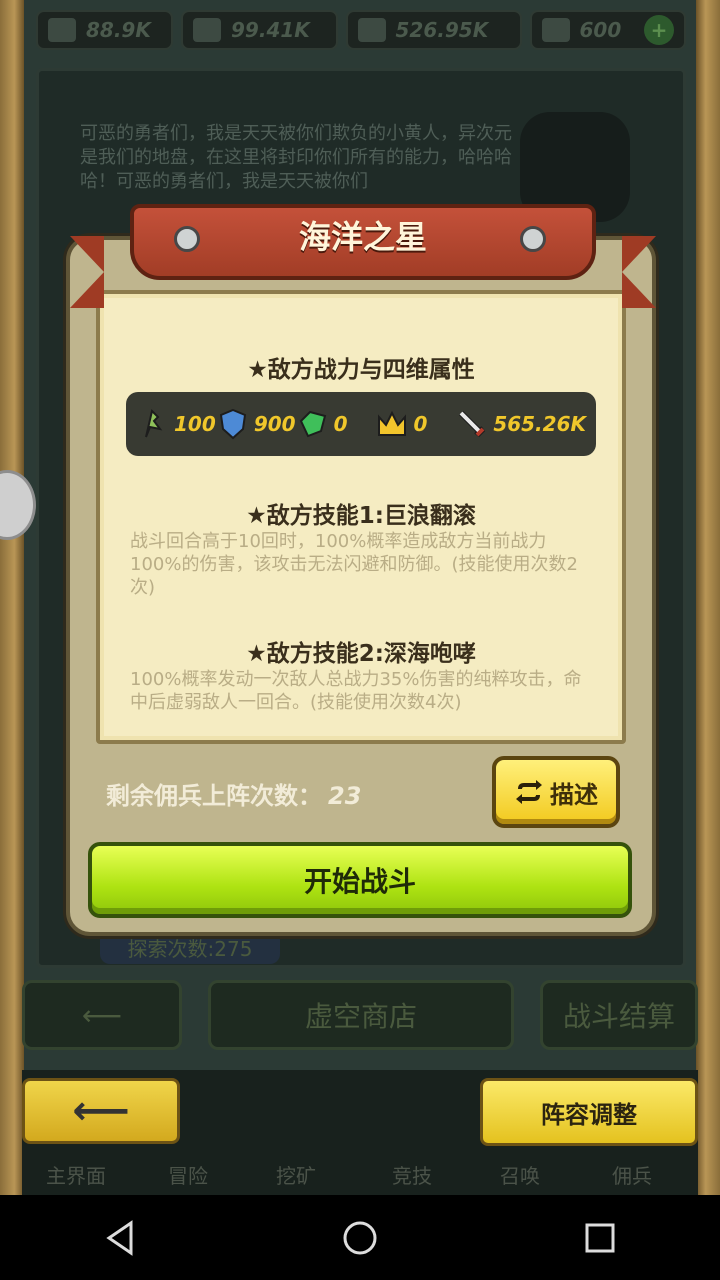  I want to click on resource-exp: 99.41K, so click(259, 30).